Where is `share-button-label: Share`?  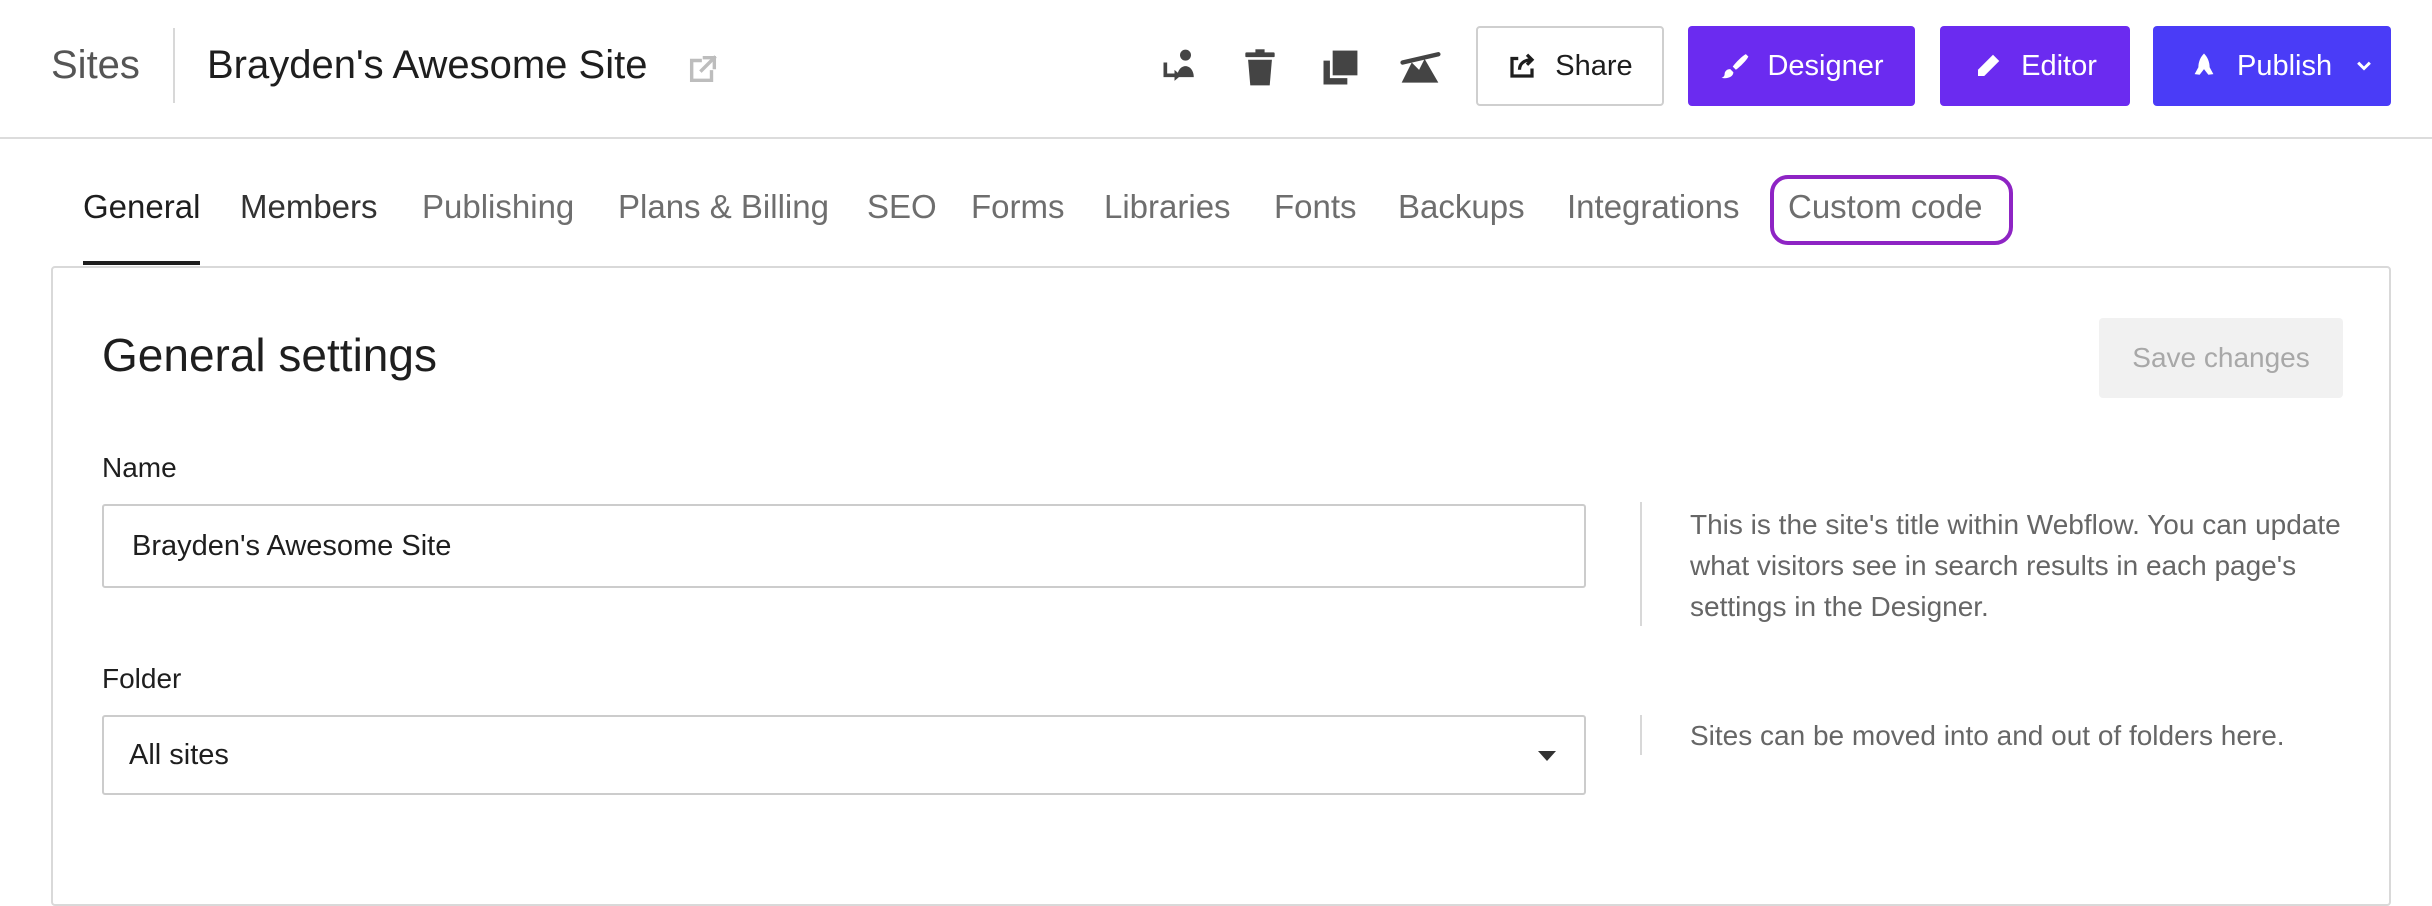
share-button-label: Share is located at coordinates (1594, 65).